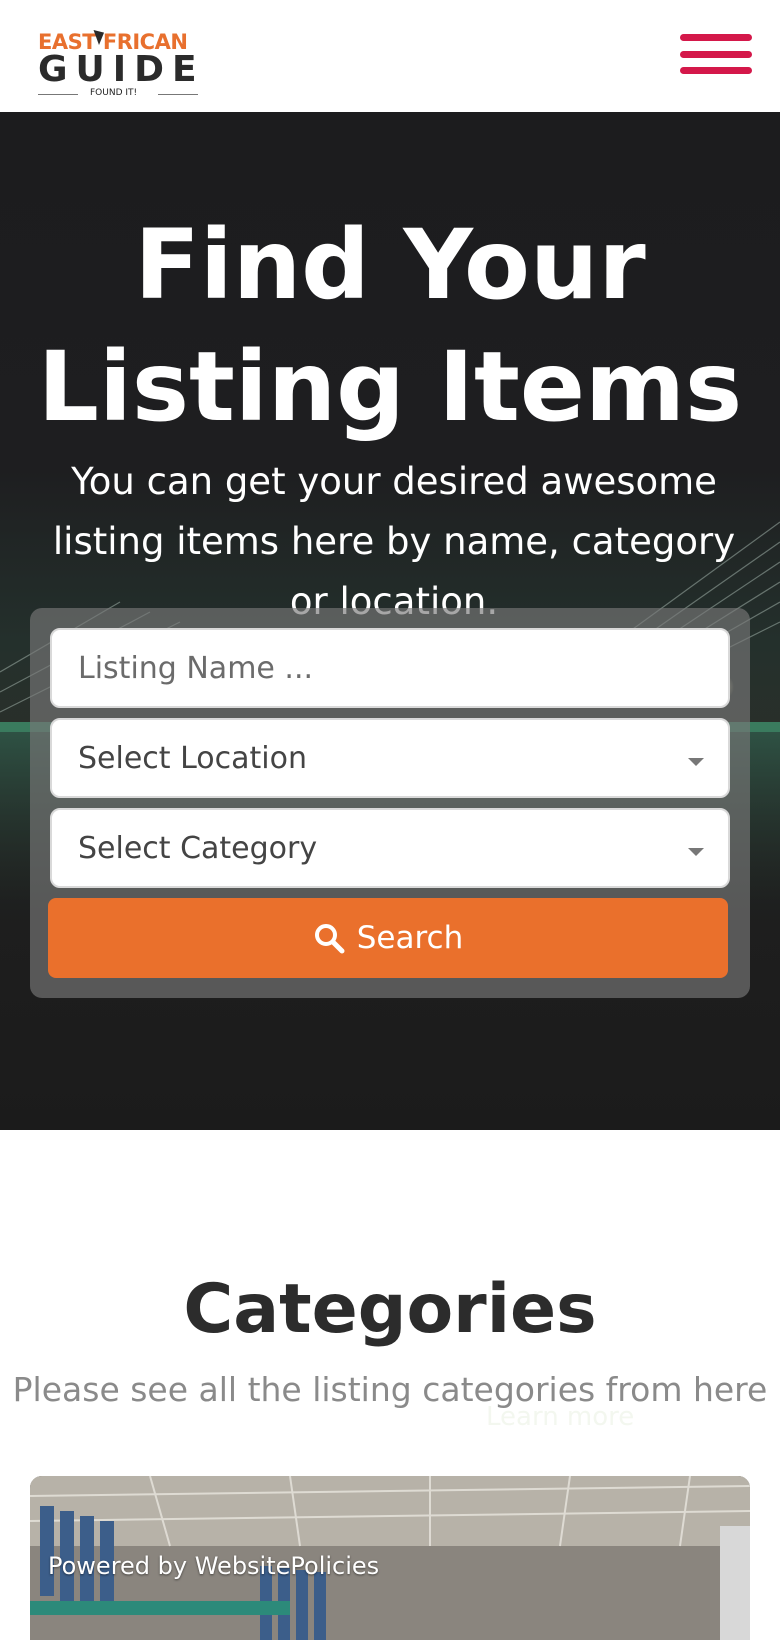 The width and height of the screenshot is (780, 1640). I want to click on site-logo: EAST FRICAN GUIDE FOUND IT!, so click(117, 60).